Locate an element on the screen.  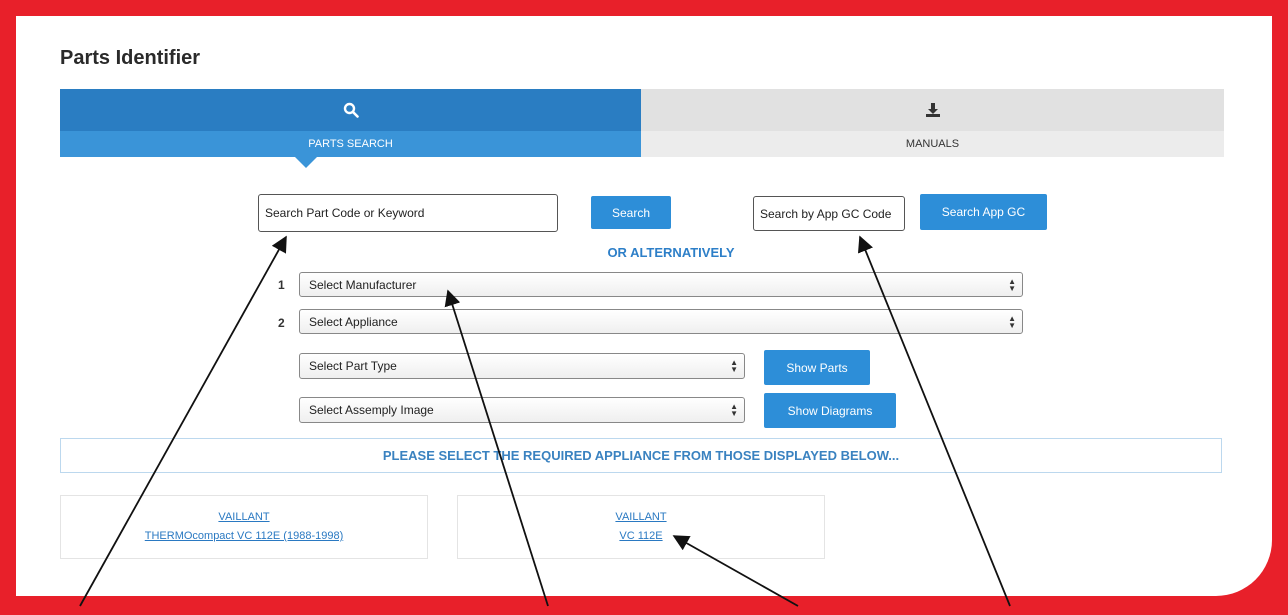
callout-arrow-result is located at coordinates (735, 571).